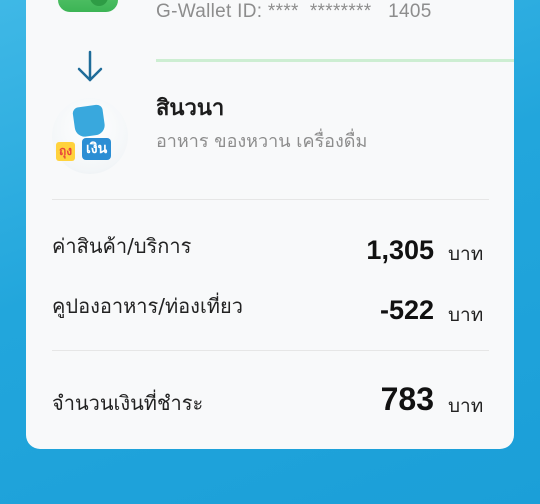 This screenshot has width=540, height=504. I want to click on item-unit-service: บาท, so click(466, 254).